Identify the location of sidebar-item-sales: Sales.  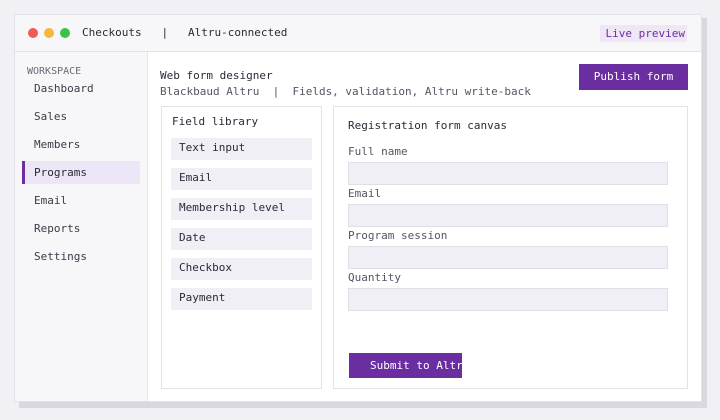
(81, 116).